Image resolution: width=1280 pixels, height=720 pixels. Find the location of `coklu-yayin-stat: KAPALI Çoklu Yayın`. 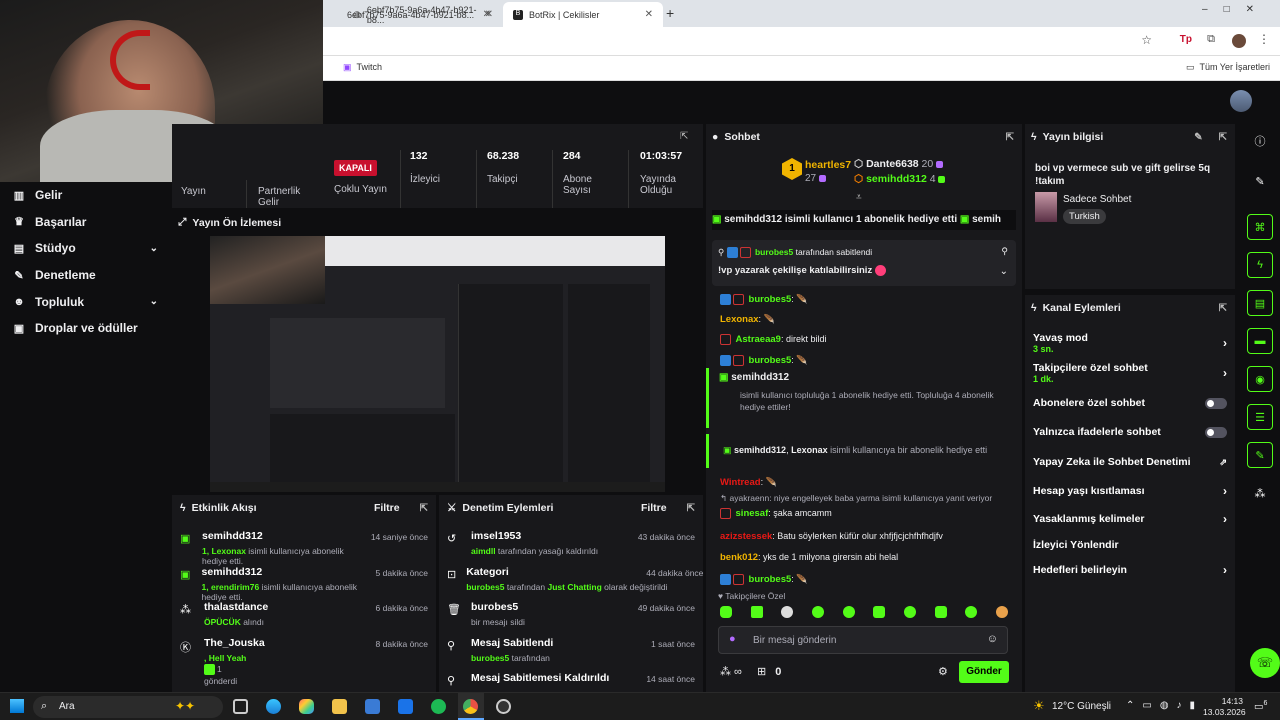

coklu-yayin-stat: KAPALI Çoklu Yayın is located at coordinates (360, 177).